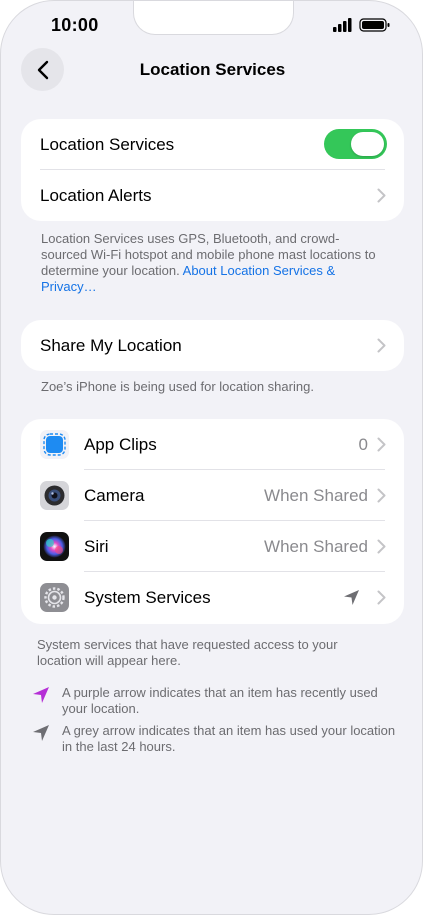 The width and height of the screenshot is (423, 915). I want to click on location-services-toggle, so click(355, 144).